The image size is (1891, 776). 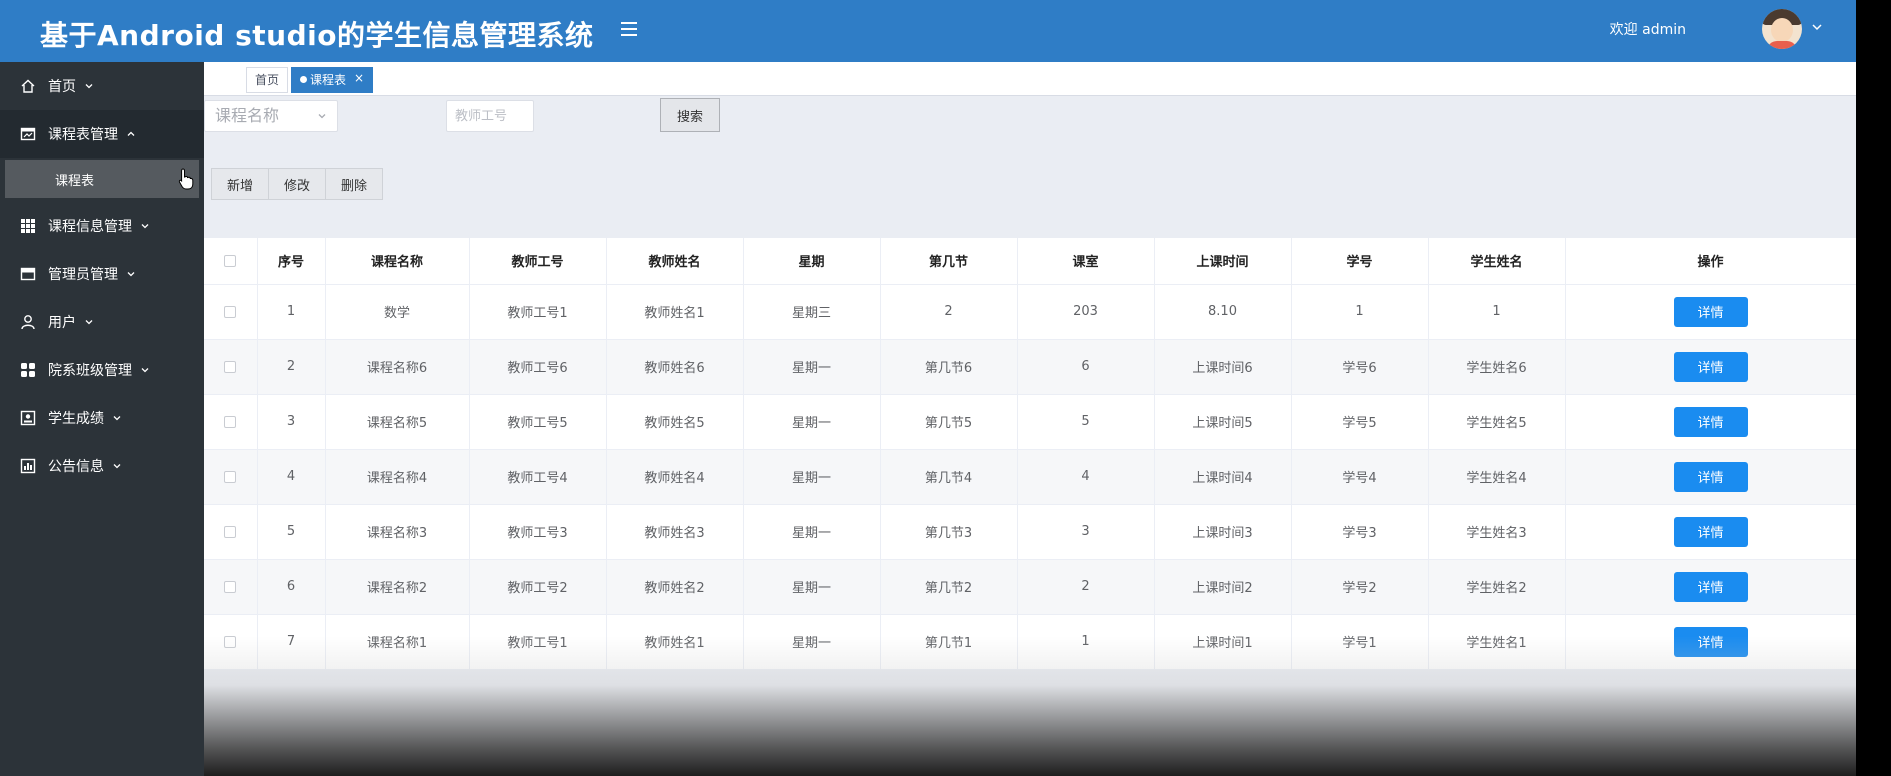 What do you see at coordinates (1030, 312) in the screenshot?
I see `table-row: 1 数学 教师工号1 教师姓名1 星期三 2 203 8.10 1 1 详情` at bounding box center [1030, 312].